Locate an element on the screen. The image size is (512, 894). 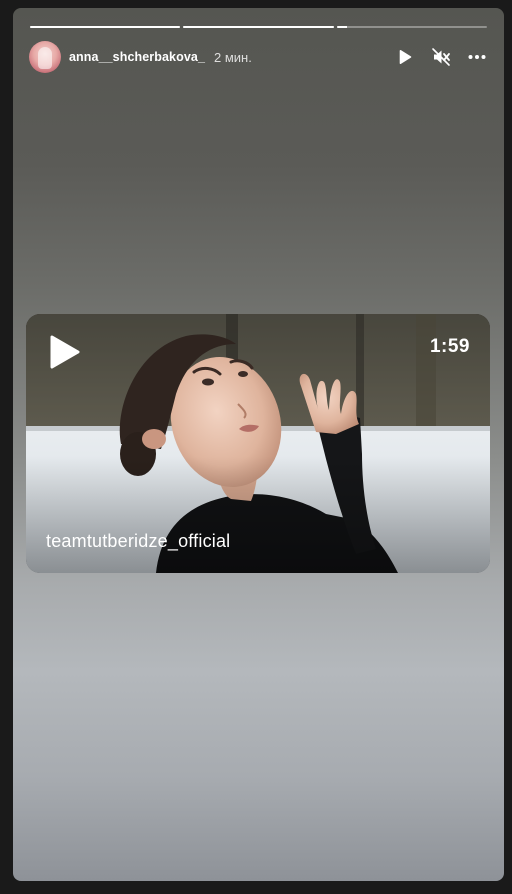
more-horizontal-icon is located at coordinates (477, 57).